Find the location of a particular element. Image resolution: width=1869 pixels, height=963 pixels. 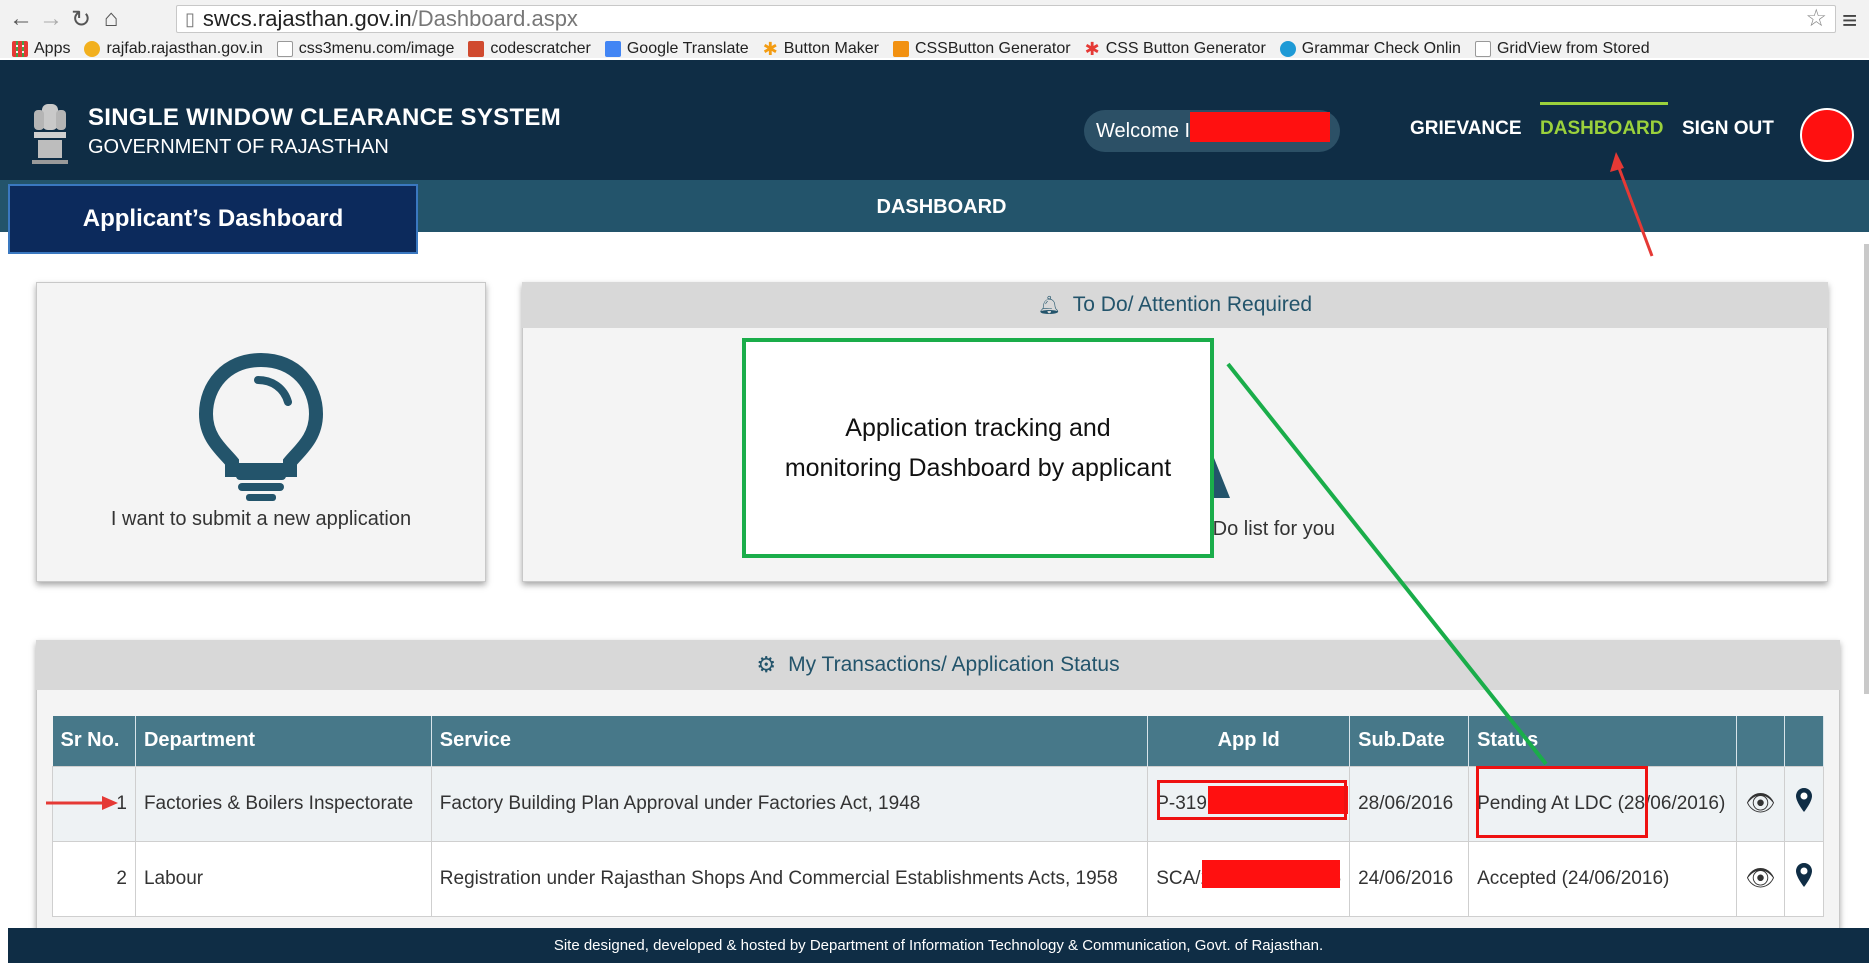

cell-status: Accepted (24/06/2016) is located at coordinates (1602, 878).